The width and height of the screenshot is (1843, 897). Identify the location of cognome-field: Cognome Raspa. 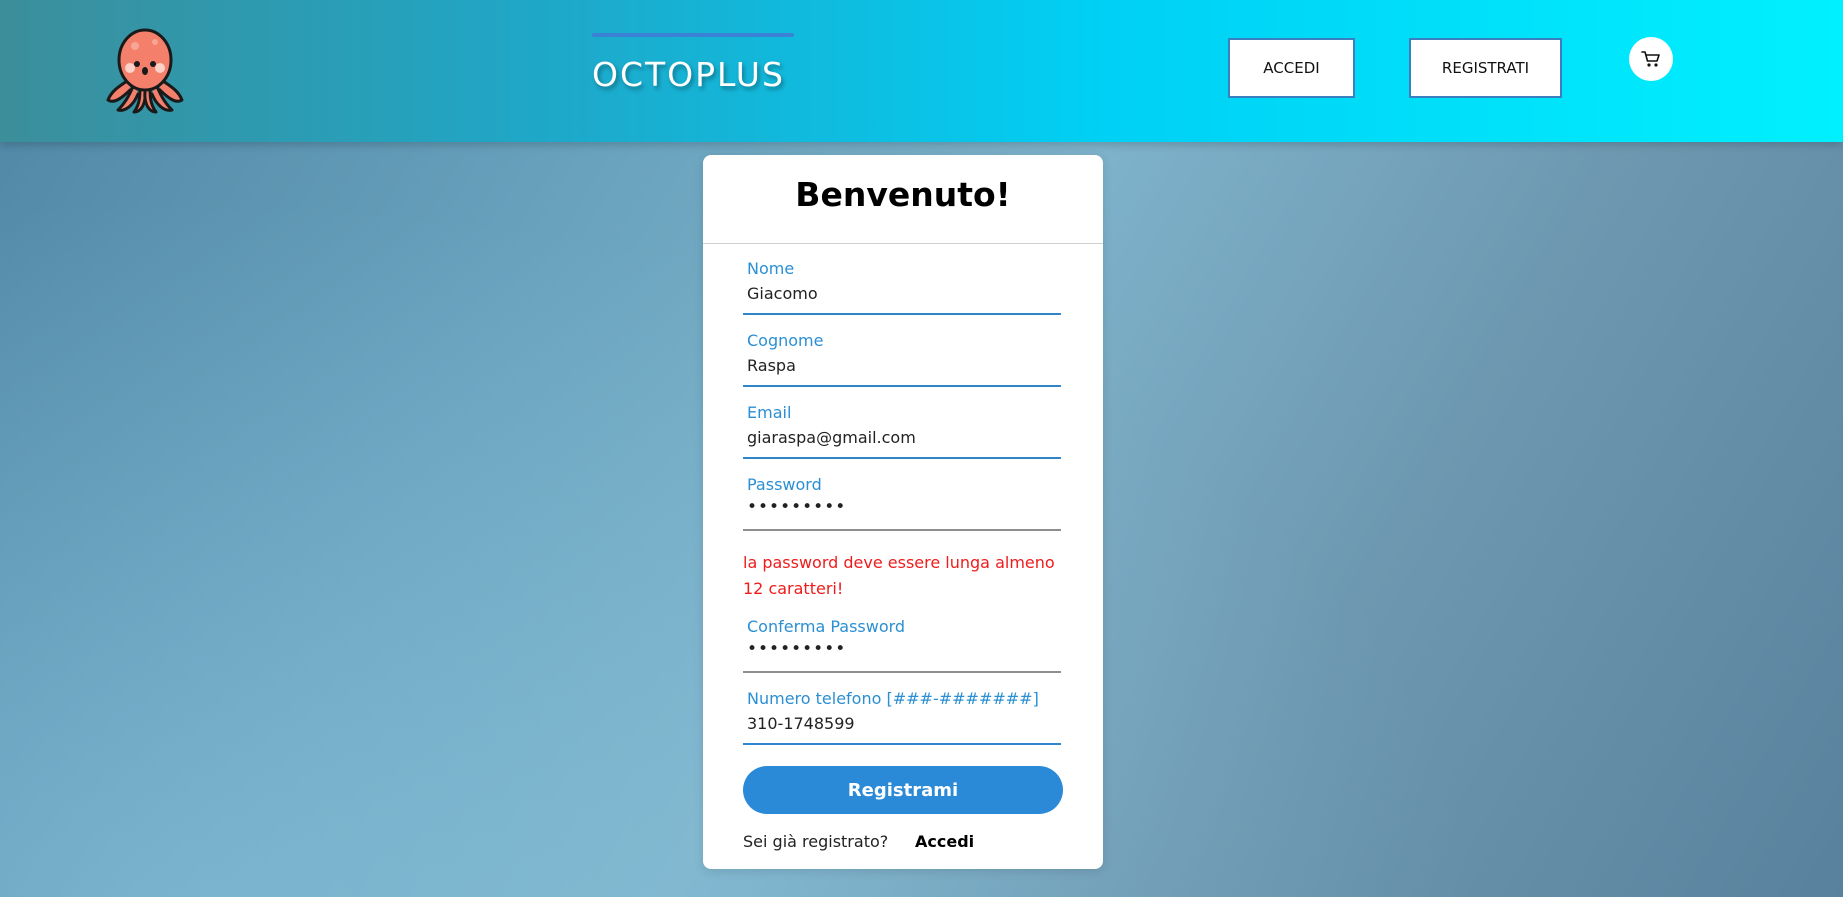
(902, 359).